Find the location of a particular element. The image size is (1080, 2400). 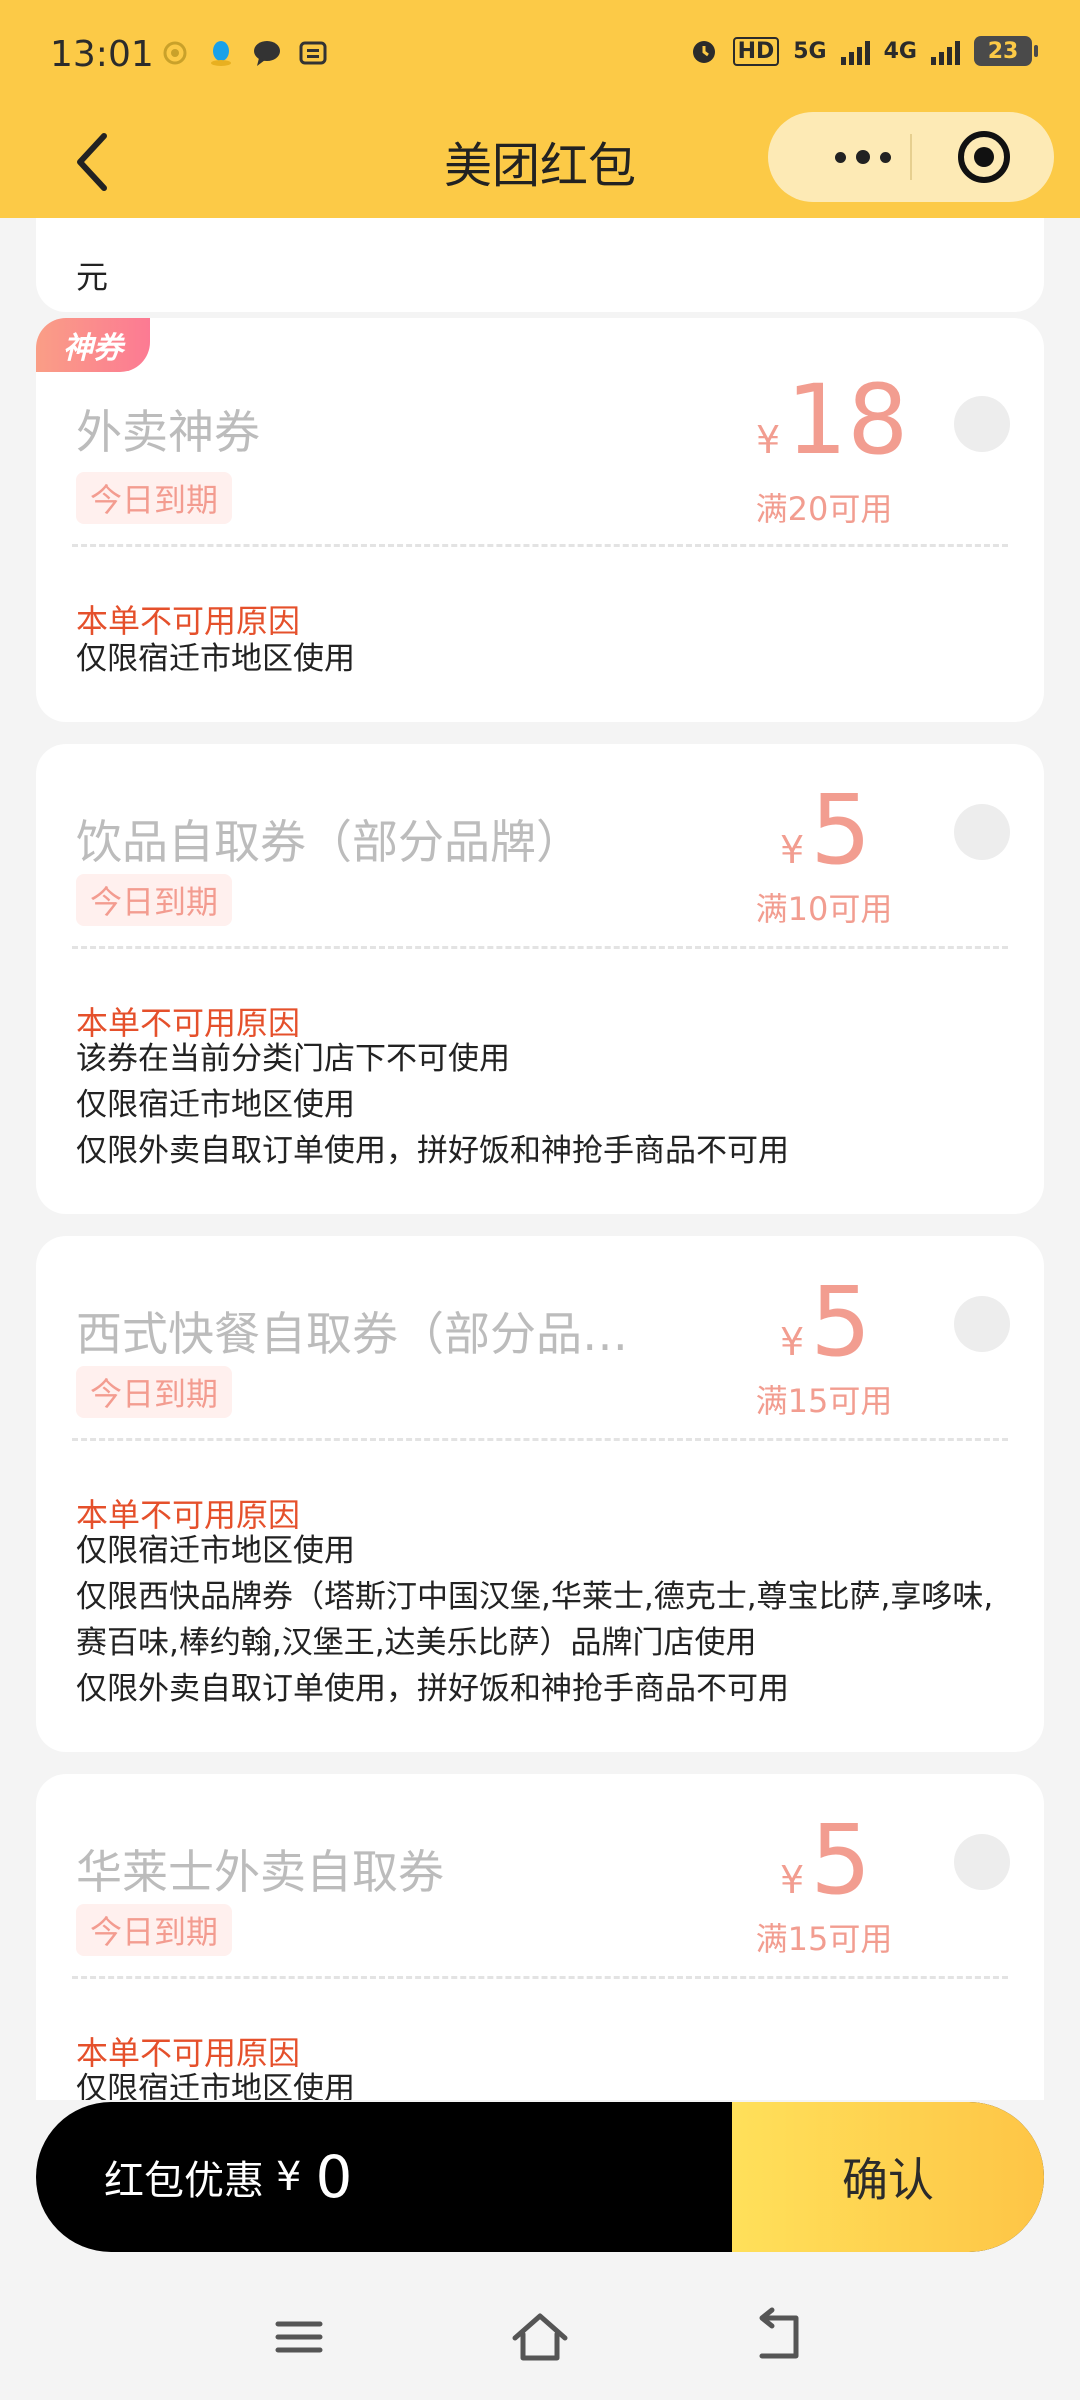

mini-program-capsule is located at coordinates (911, 157).